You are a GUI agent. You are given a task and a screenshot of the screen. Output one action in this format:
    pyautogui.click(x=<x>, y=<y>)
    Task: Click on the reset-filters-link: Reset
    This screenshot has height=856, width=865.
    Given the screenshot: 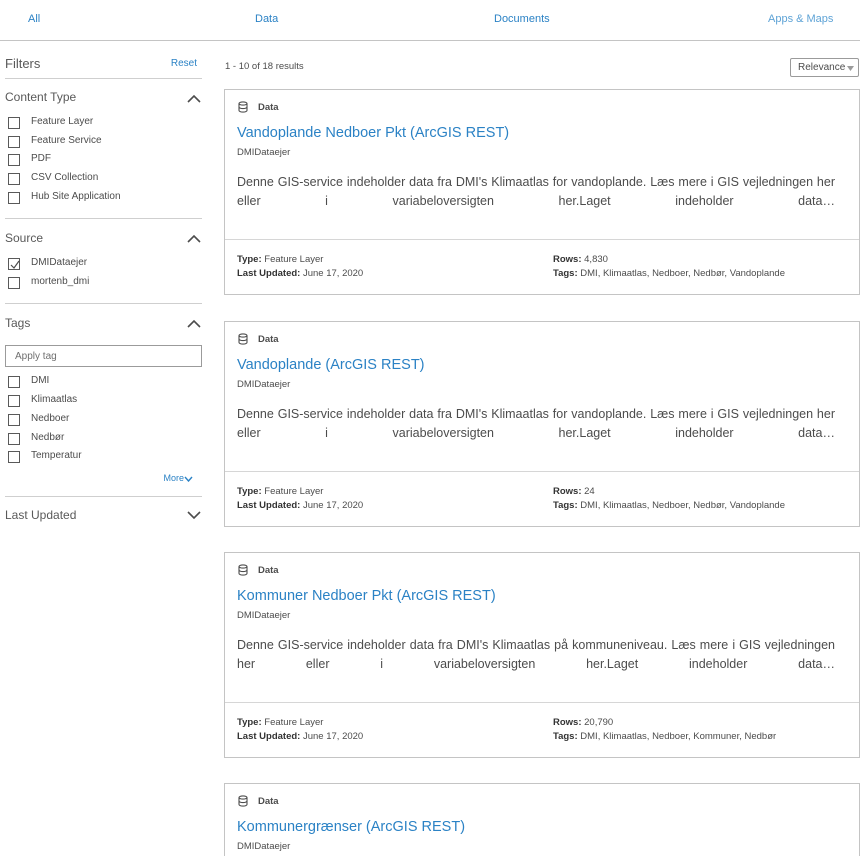 What is the action you would take?
    pyautogui.click(x=184, y=63)
    